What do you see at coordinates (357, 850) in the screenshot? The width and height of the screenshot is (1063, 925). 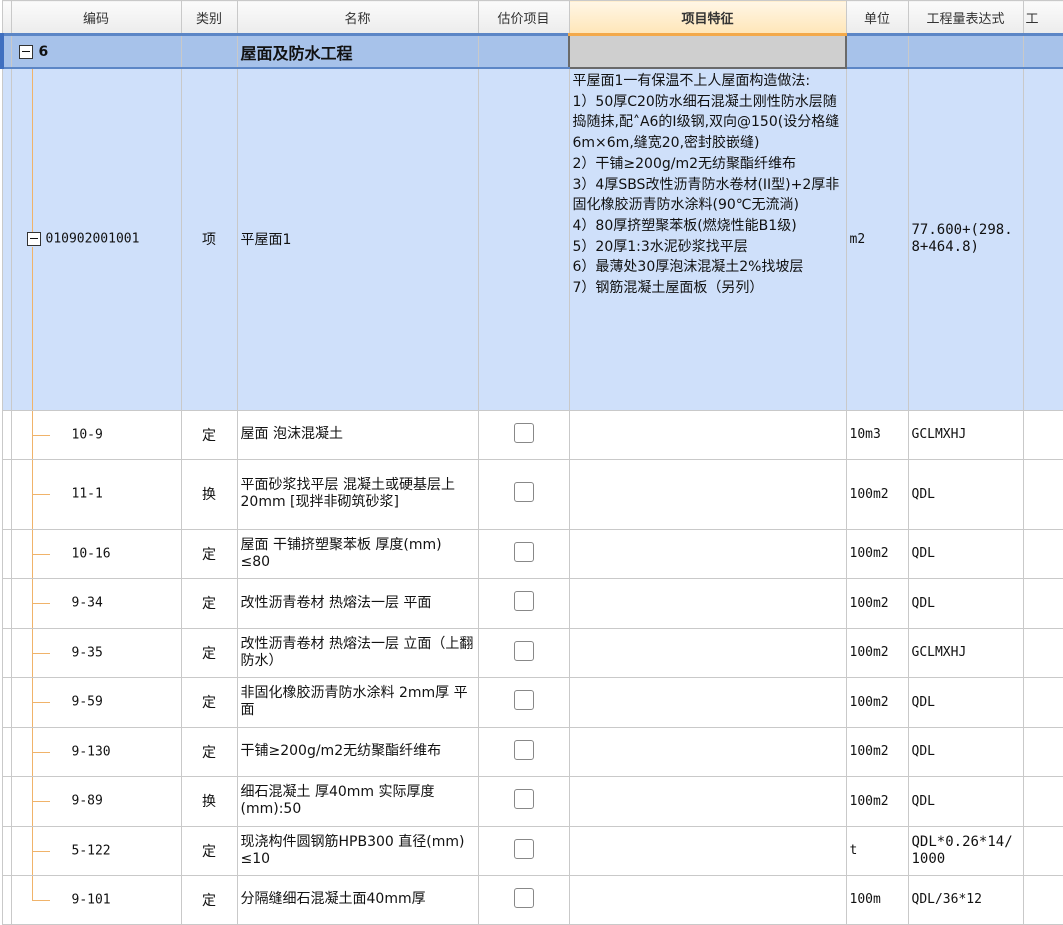 I see `quota-name: 现浇构件圆钢筋HPB300 直径(mm) ≤10` at bounding box center [357, 850].